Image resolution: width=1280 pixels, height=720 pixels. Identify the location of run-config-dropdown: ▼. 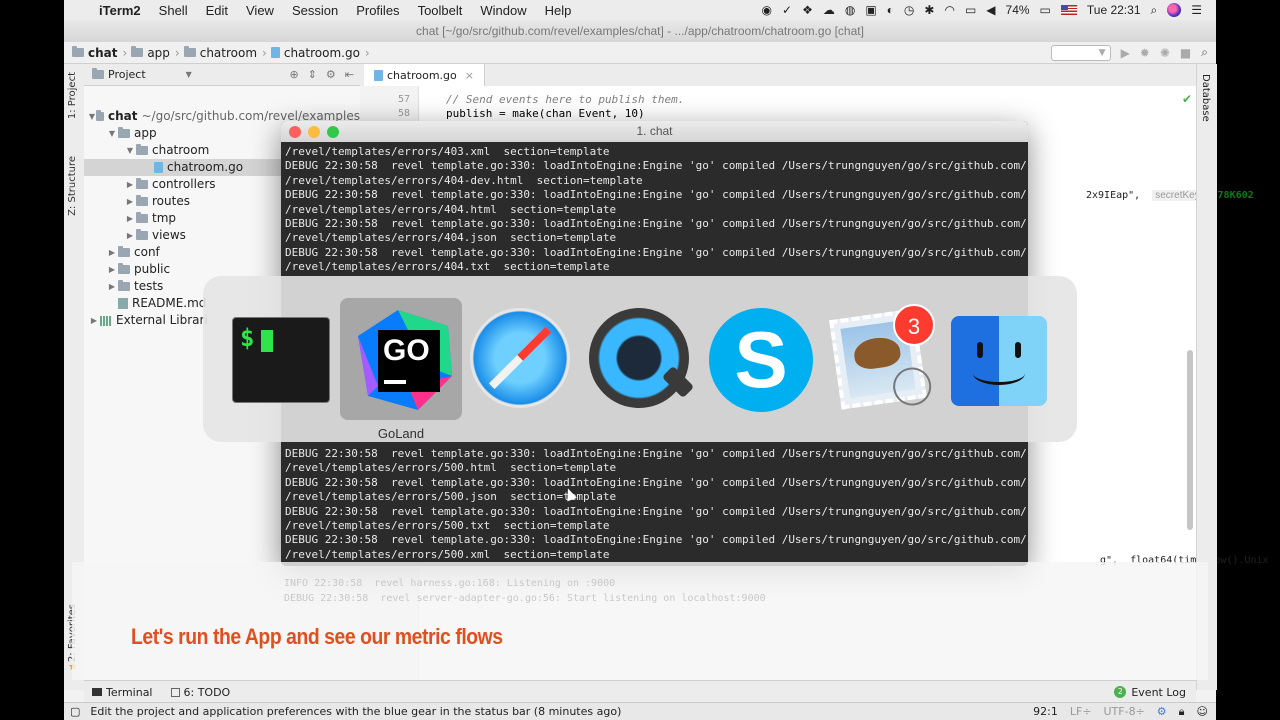
(1080, 52).